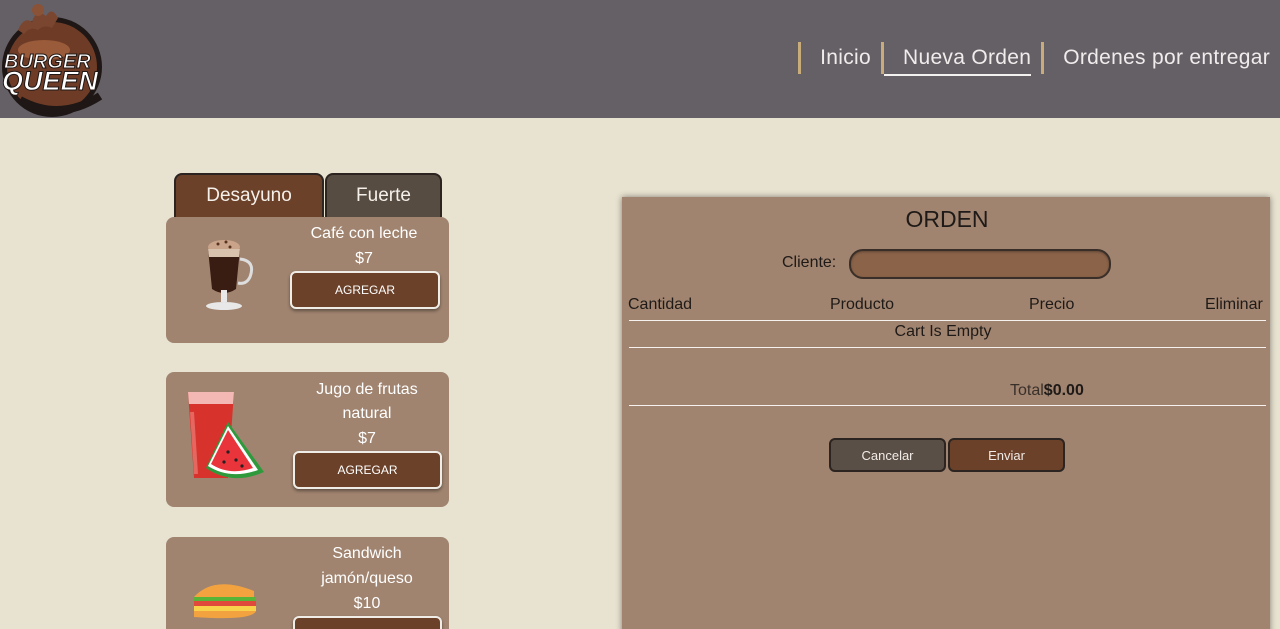 This screenshot has width=1280, height=629. I want to click on cancel-button: Cancelar, so click(887, 455).